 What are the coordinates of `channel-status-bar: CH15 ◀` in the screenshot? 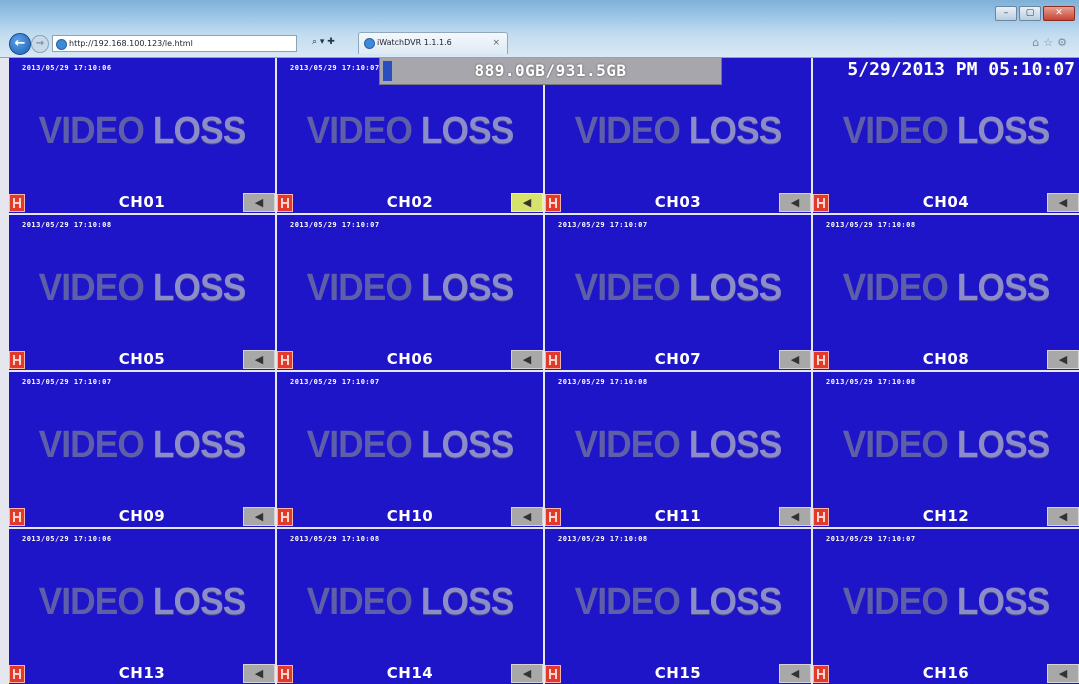 It's located at (678, 673).